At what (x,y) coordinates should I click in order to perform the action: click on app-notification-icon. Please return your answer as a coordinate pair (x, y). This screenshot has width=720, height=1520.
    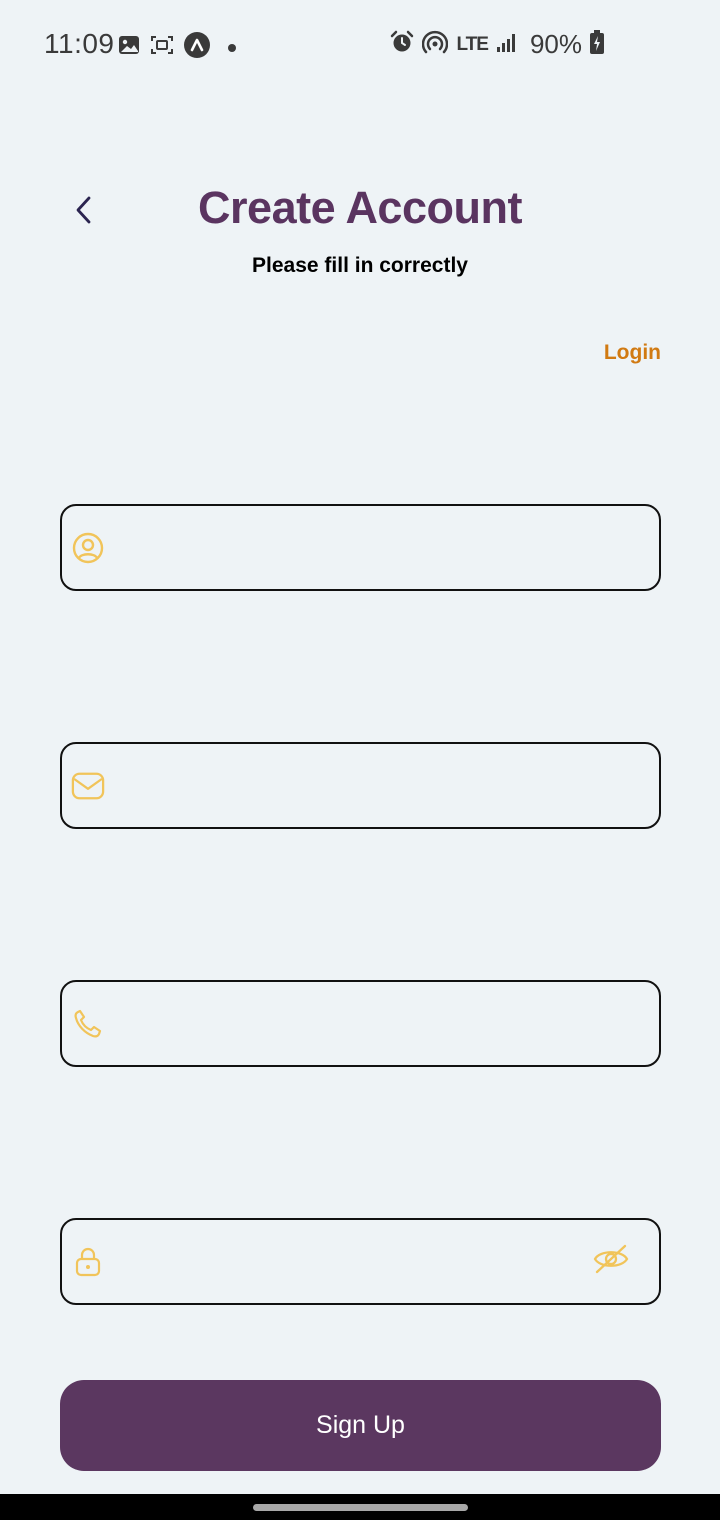
    Looking at the image, I should click on (197, 47).